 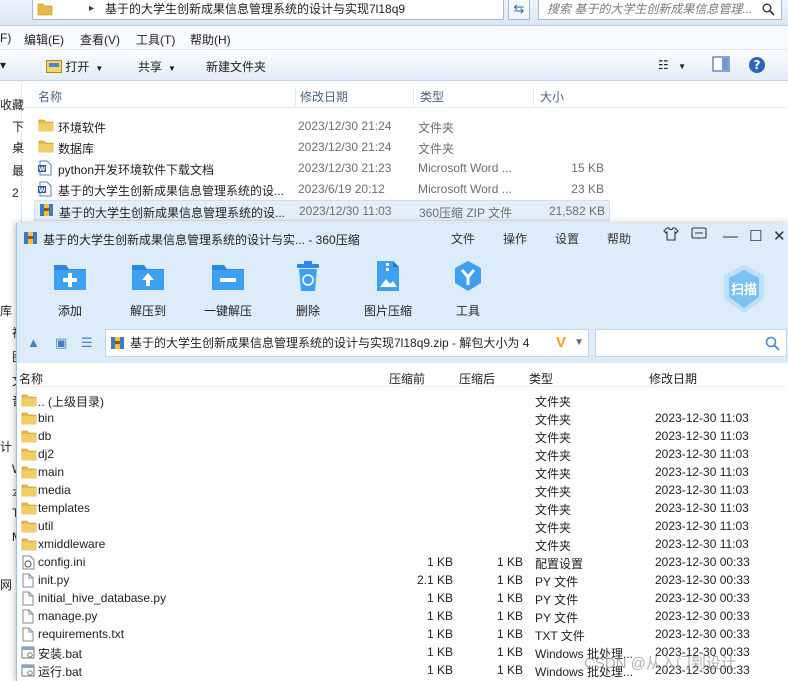 I want to click on nav-item: 下, so click(x=18, y=126).